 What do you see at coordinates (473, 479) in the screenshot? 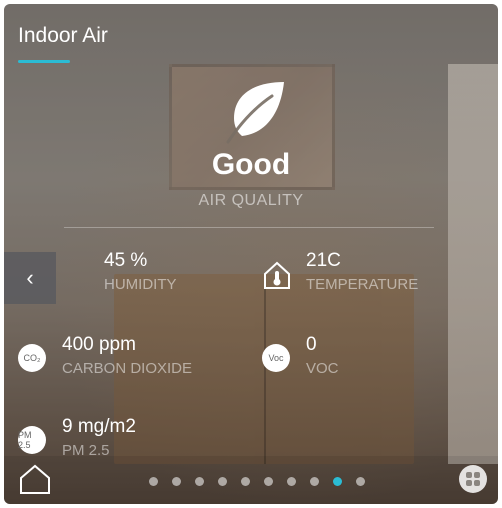
I see `apps-grid-icon` at bounding box center [473, 479].